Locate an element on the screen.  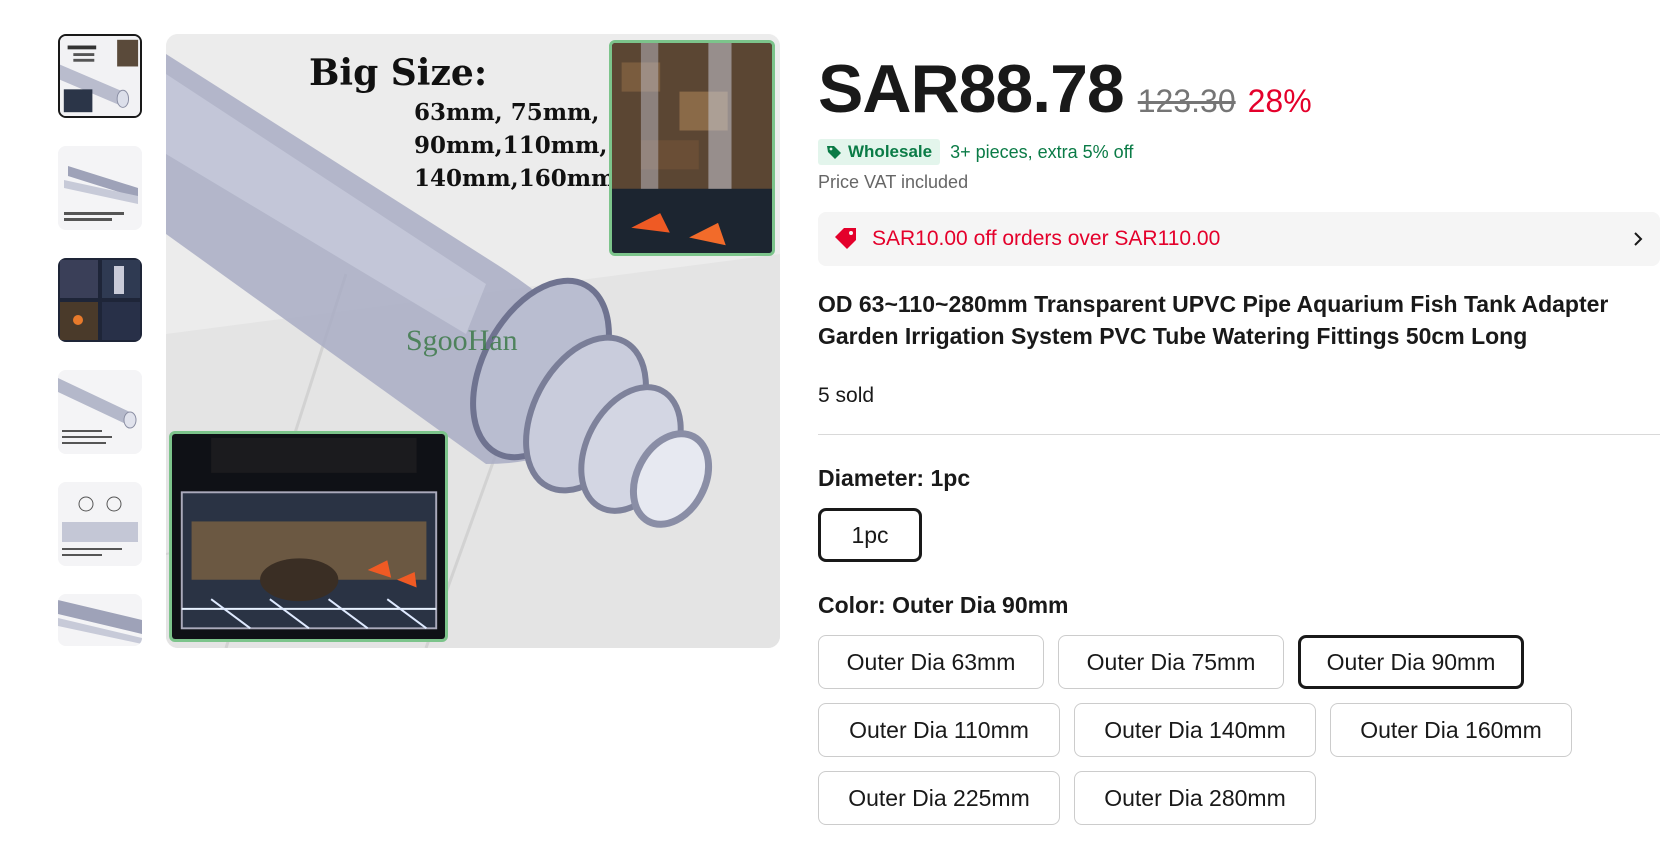
color-option-63mm: Outer Dia 63mm is located at coordinates (931, 662).